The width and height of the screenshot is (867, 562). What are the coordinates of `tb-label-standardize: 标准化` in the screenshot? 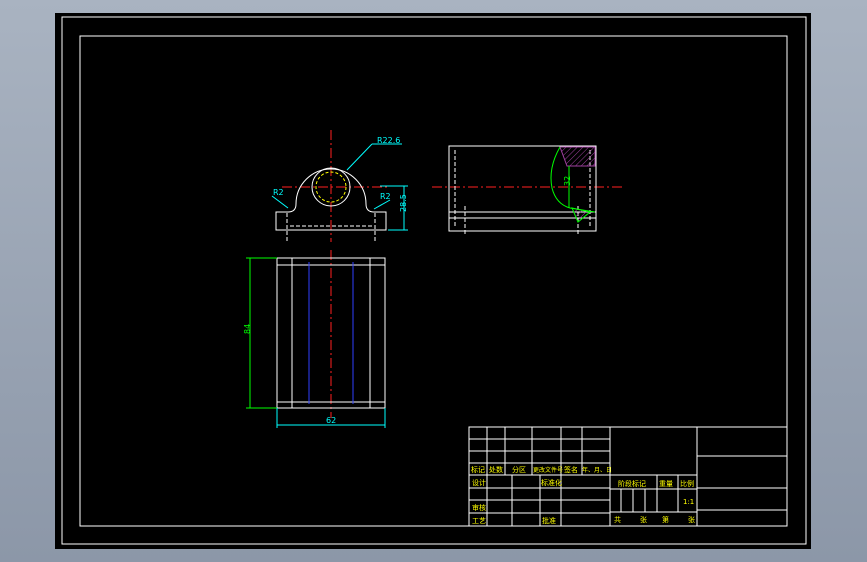 It's located at (551, 482).